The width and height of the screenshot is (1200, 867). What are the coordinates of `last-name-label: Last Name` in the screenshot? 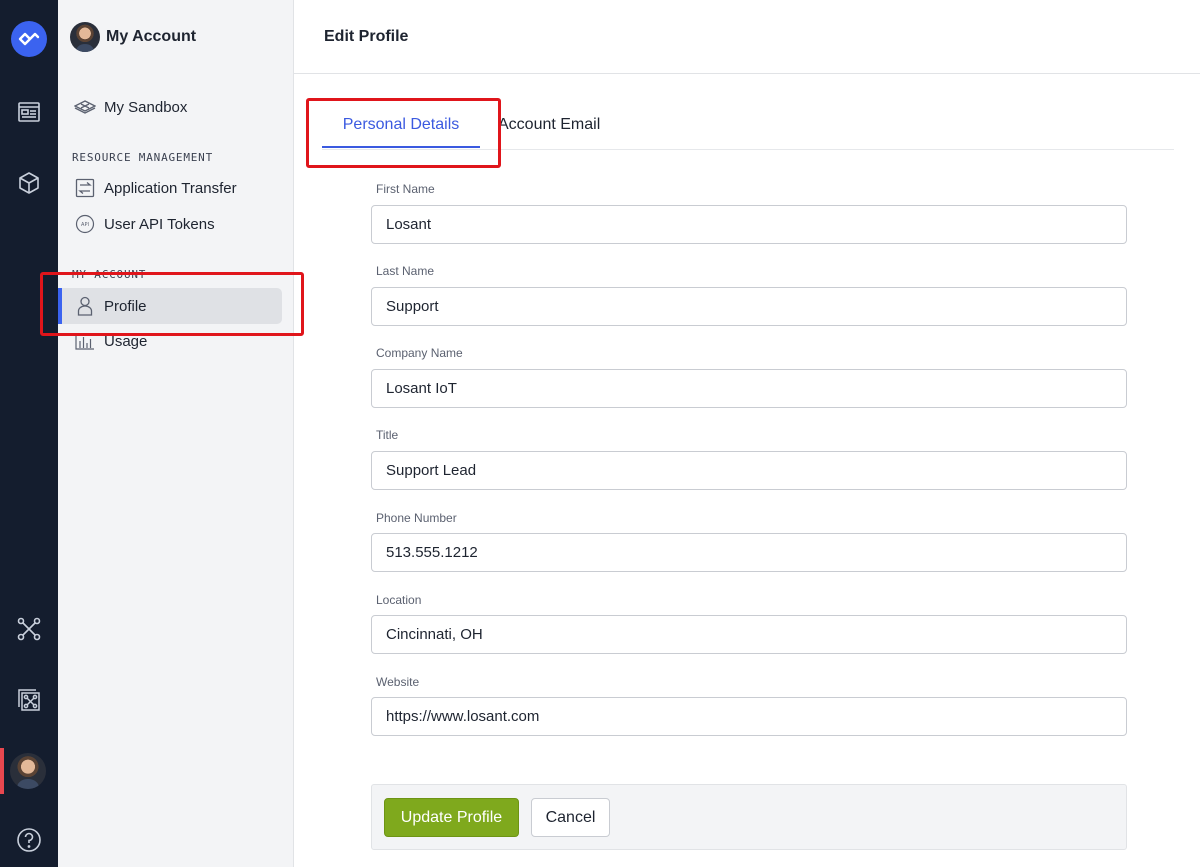 It's located at (405, 271).